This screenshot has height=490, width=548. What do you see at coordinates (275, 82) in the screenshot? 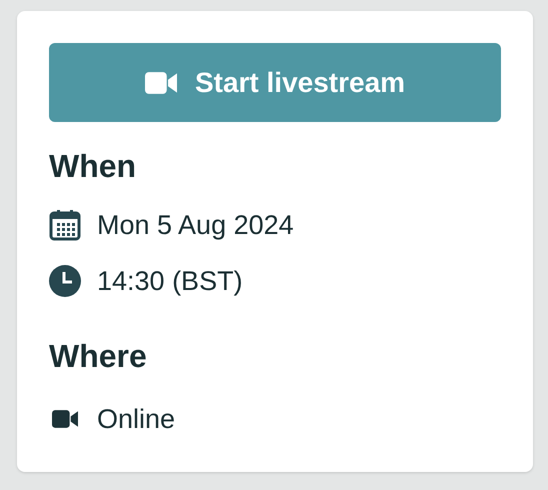
I see `start-livestream-button: Start livestream` at bounding box center [275, 82].